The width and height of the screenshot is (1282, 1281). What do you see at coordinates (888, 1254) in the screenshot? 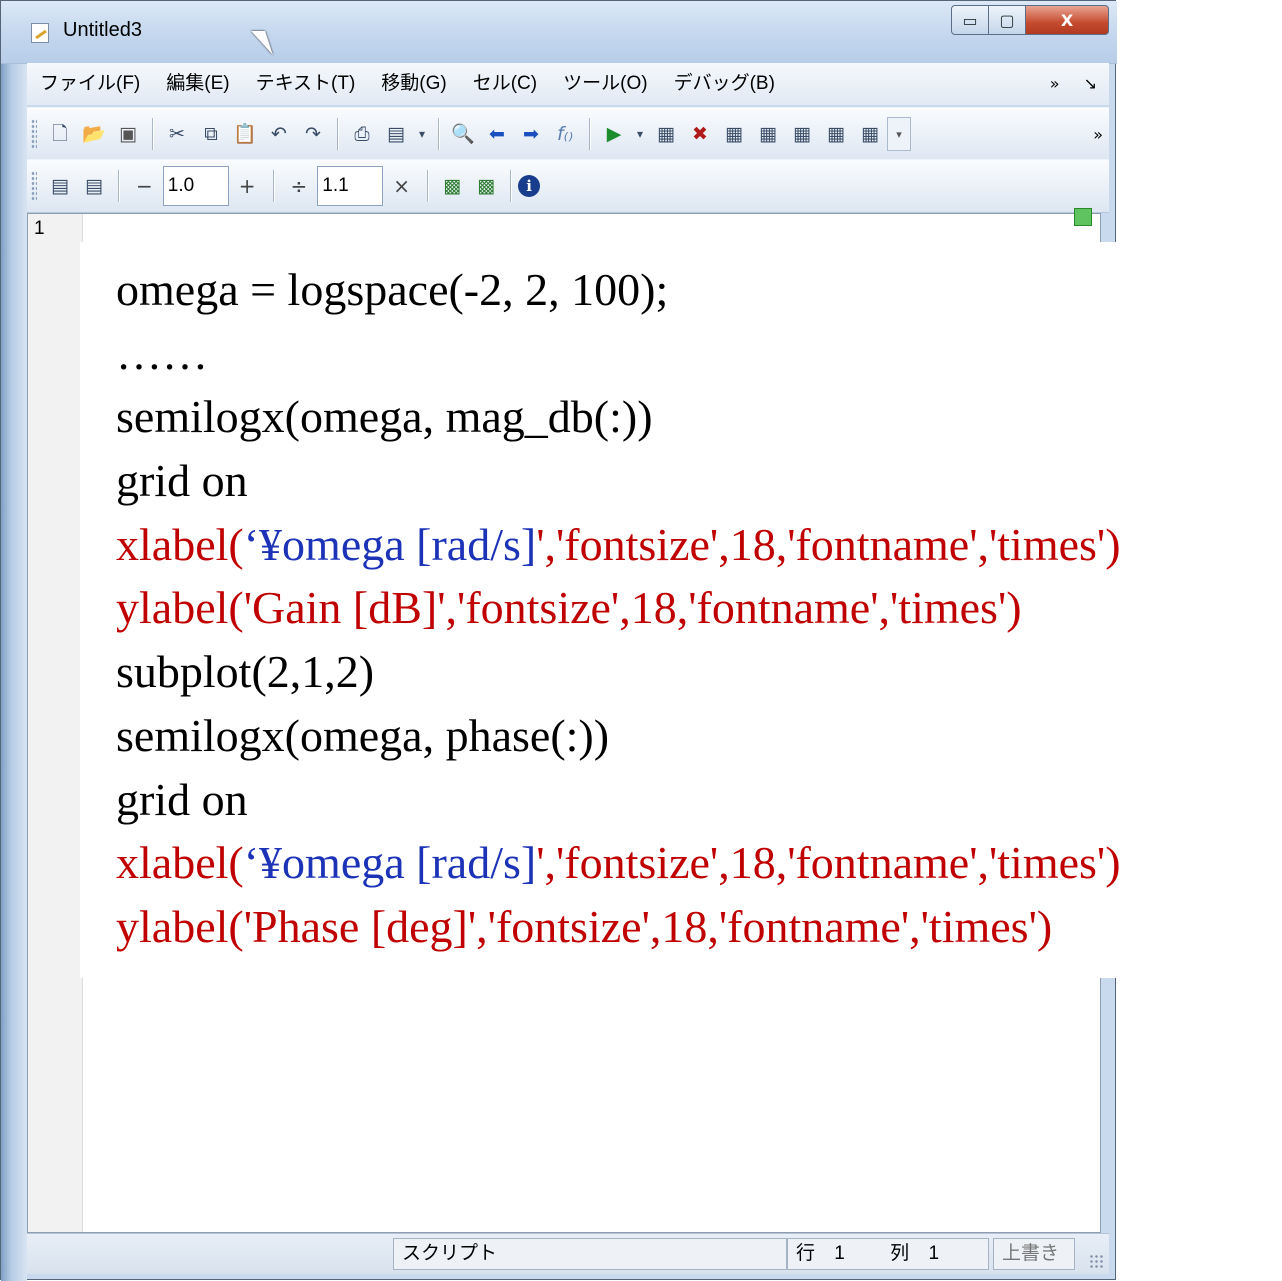
I see `status-position: 行 1 列 1` at bounding box center [888, 1254].